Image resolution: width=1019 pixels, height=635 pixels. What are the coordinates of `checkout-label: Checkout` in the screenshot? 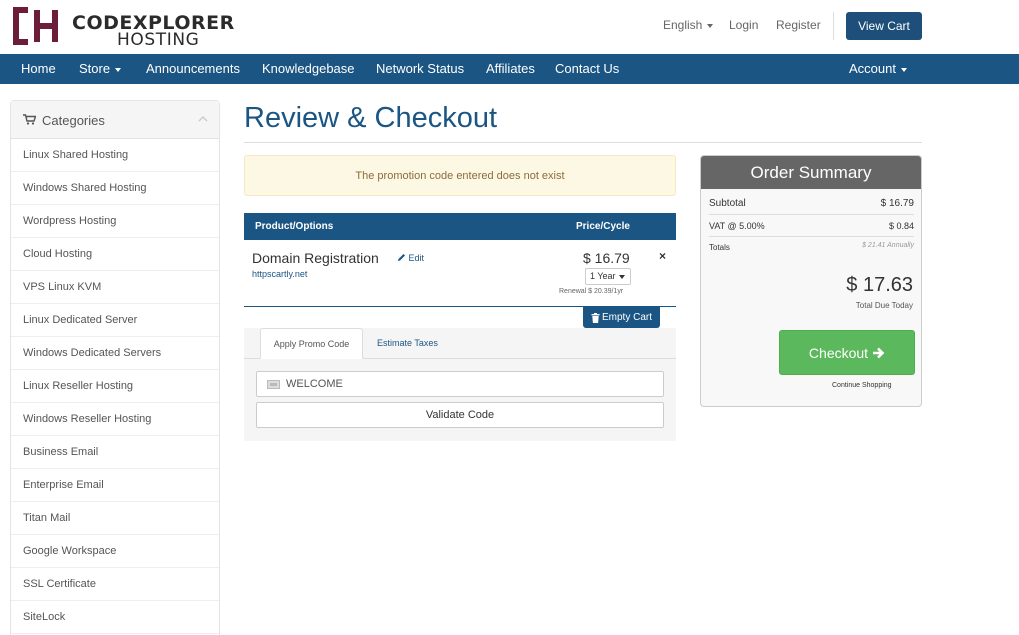 It's located at (838, 352).